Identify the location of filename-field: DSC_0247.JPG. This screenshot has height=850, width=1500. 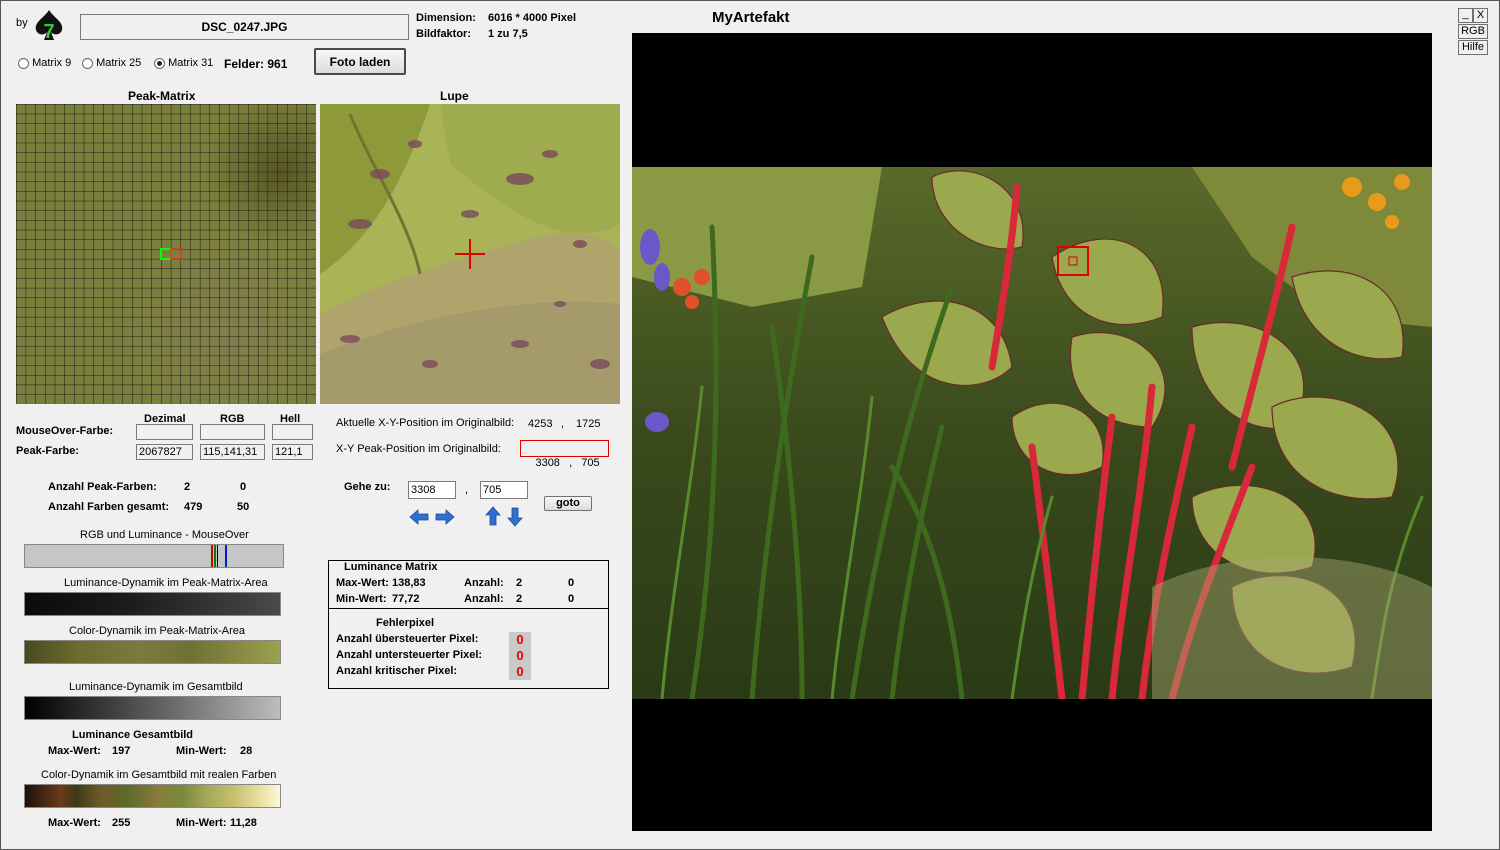
(244, 27).